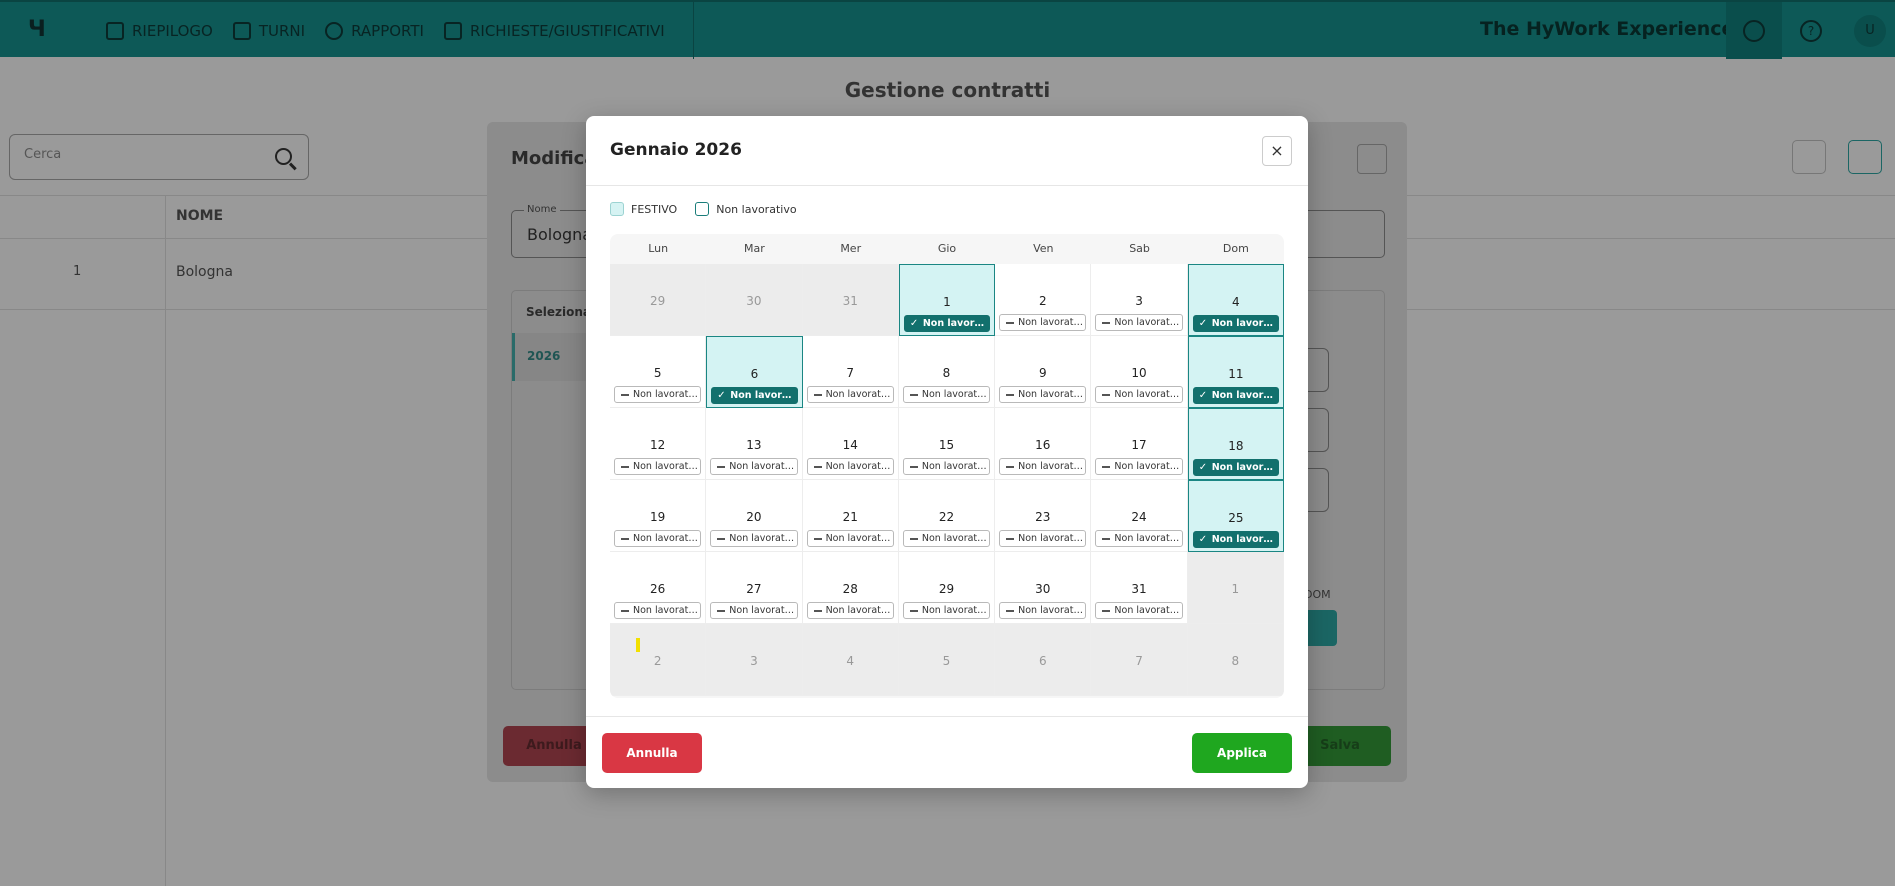  Describe the element at coordinates (1139, 588) in the screenshot. I see `calendar-day: 31 Non lavorativo` at that location.